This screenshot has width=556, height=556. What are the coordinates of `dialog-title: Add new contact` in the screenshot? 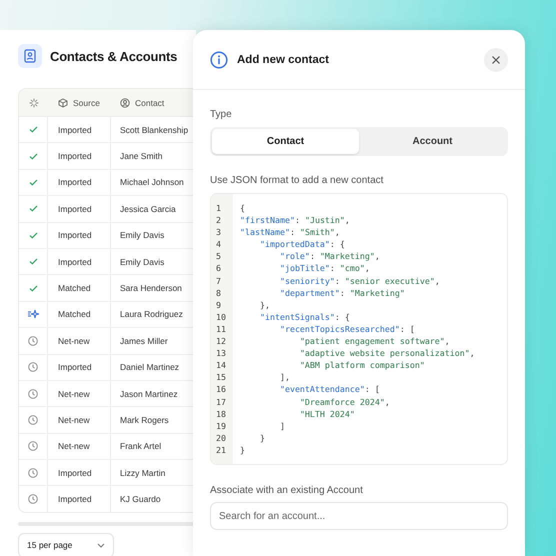 It's located at (283, 60).